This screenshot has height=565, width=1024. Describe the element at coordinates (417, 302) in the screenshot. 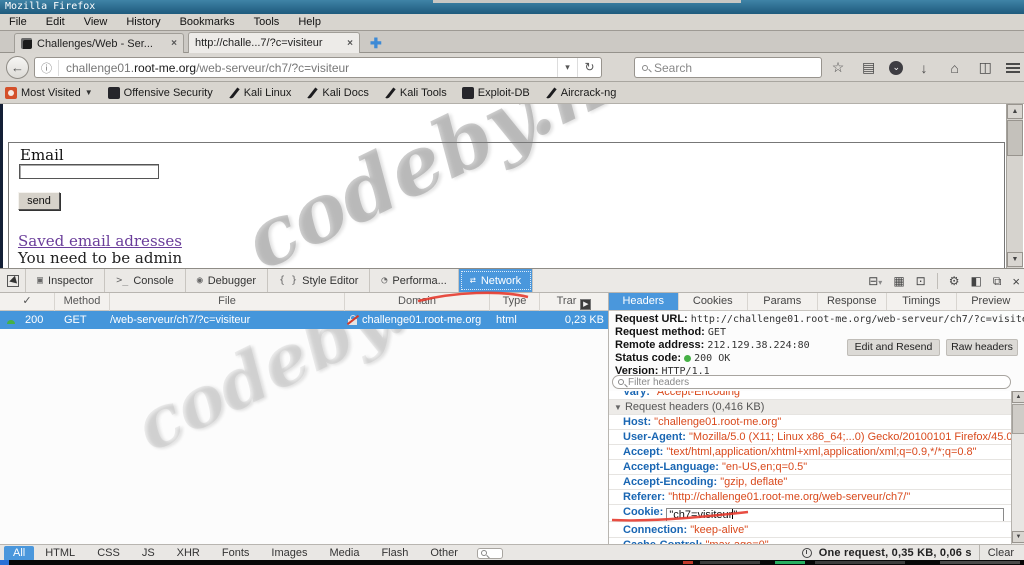

I see `column-domain: Domain` at that location.